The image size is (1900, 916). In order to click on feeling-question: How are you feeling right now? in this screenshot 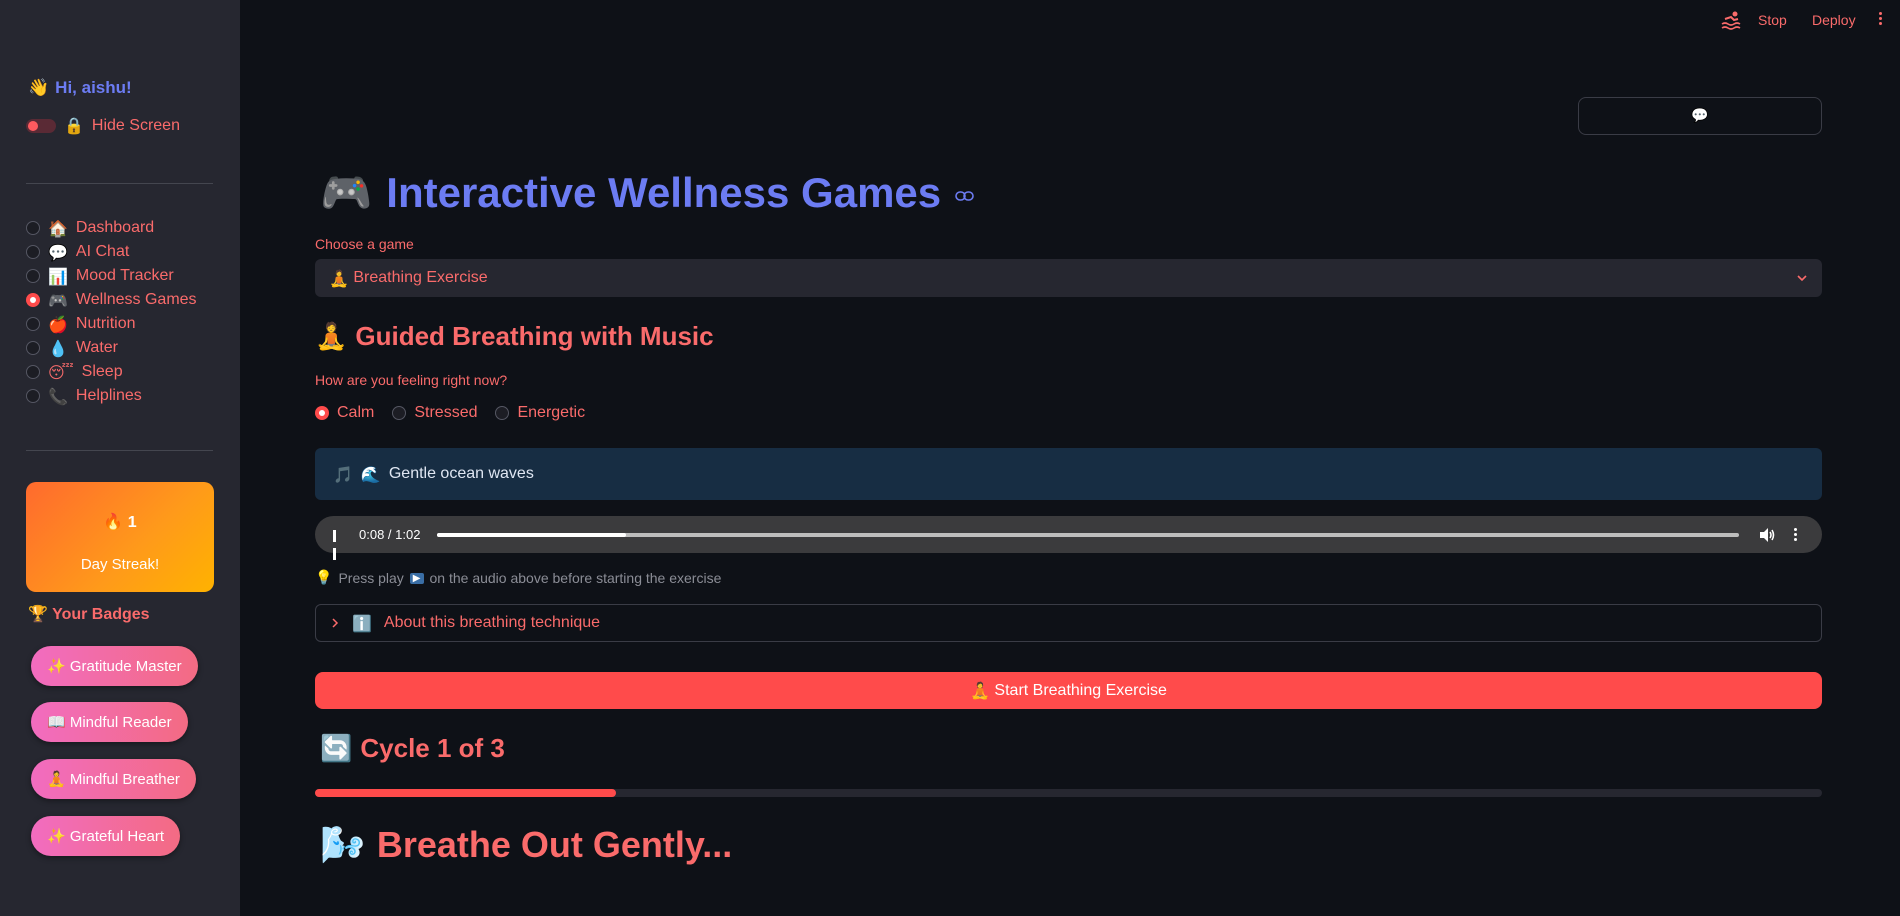, I will do `click(411, 380)`.